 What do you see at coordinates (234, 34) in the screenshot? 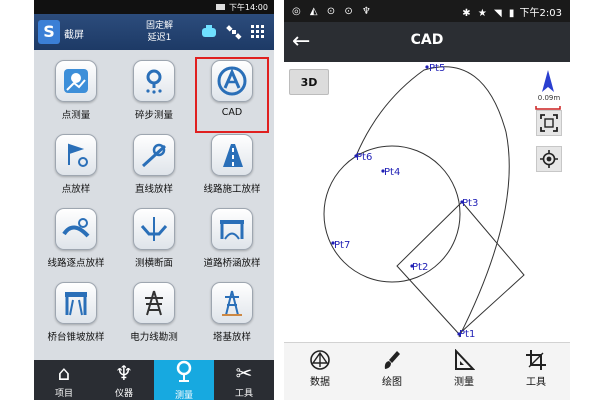
I see `satellite-icon` at bounding box center [234, 34].